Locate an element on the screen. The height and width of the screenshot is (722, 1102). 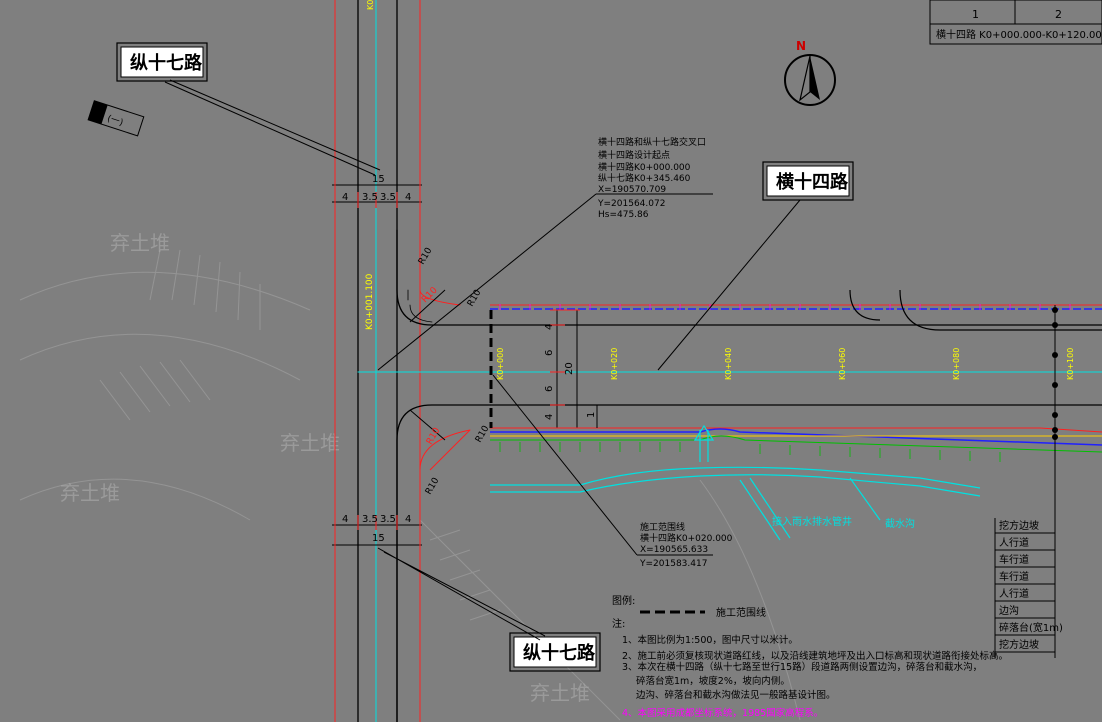
note-3c: 边沟、碎落台和截水沟做法见一般路基设计图。 is located at coordinates (736, 695).